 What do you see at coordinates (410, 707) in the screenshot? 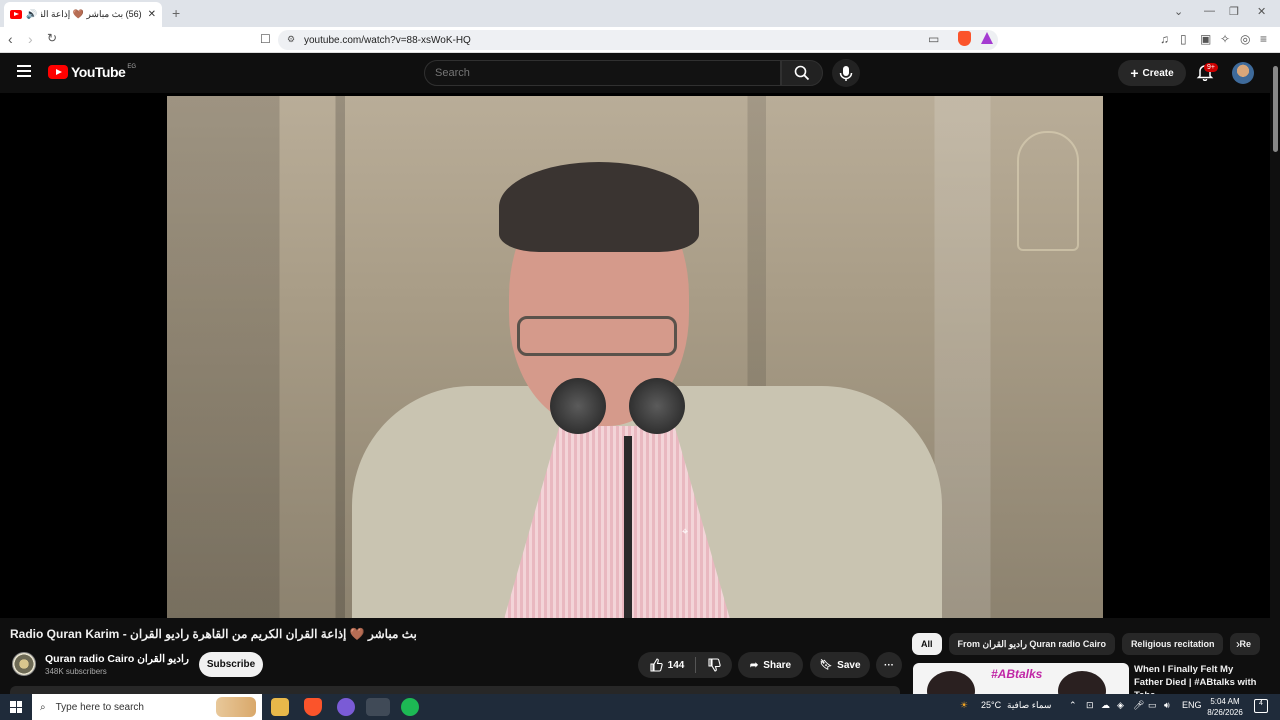
I see `spotify-icon` at bounding box center [410, 707].